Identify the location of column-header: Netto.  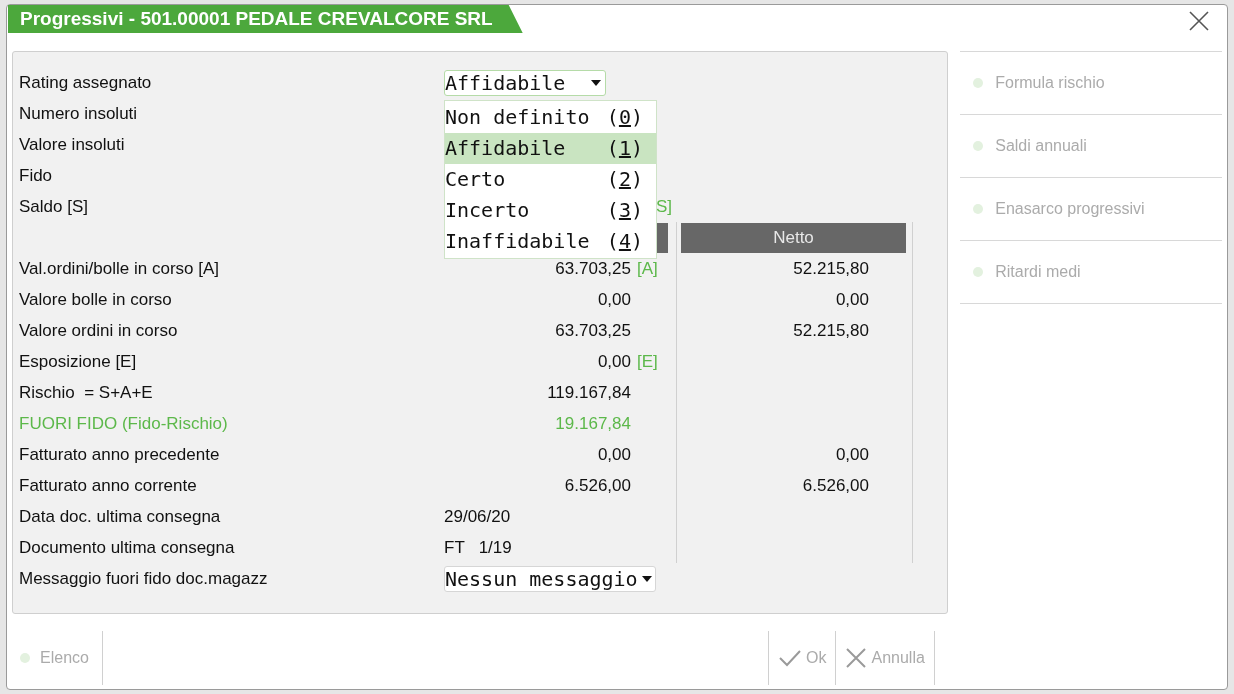
(793, 237).